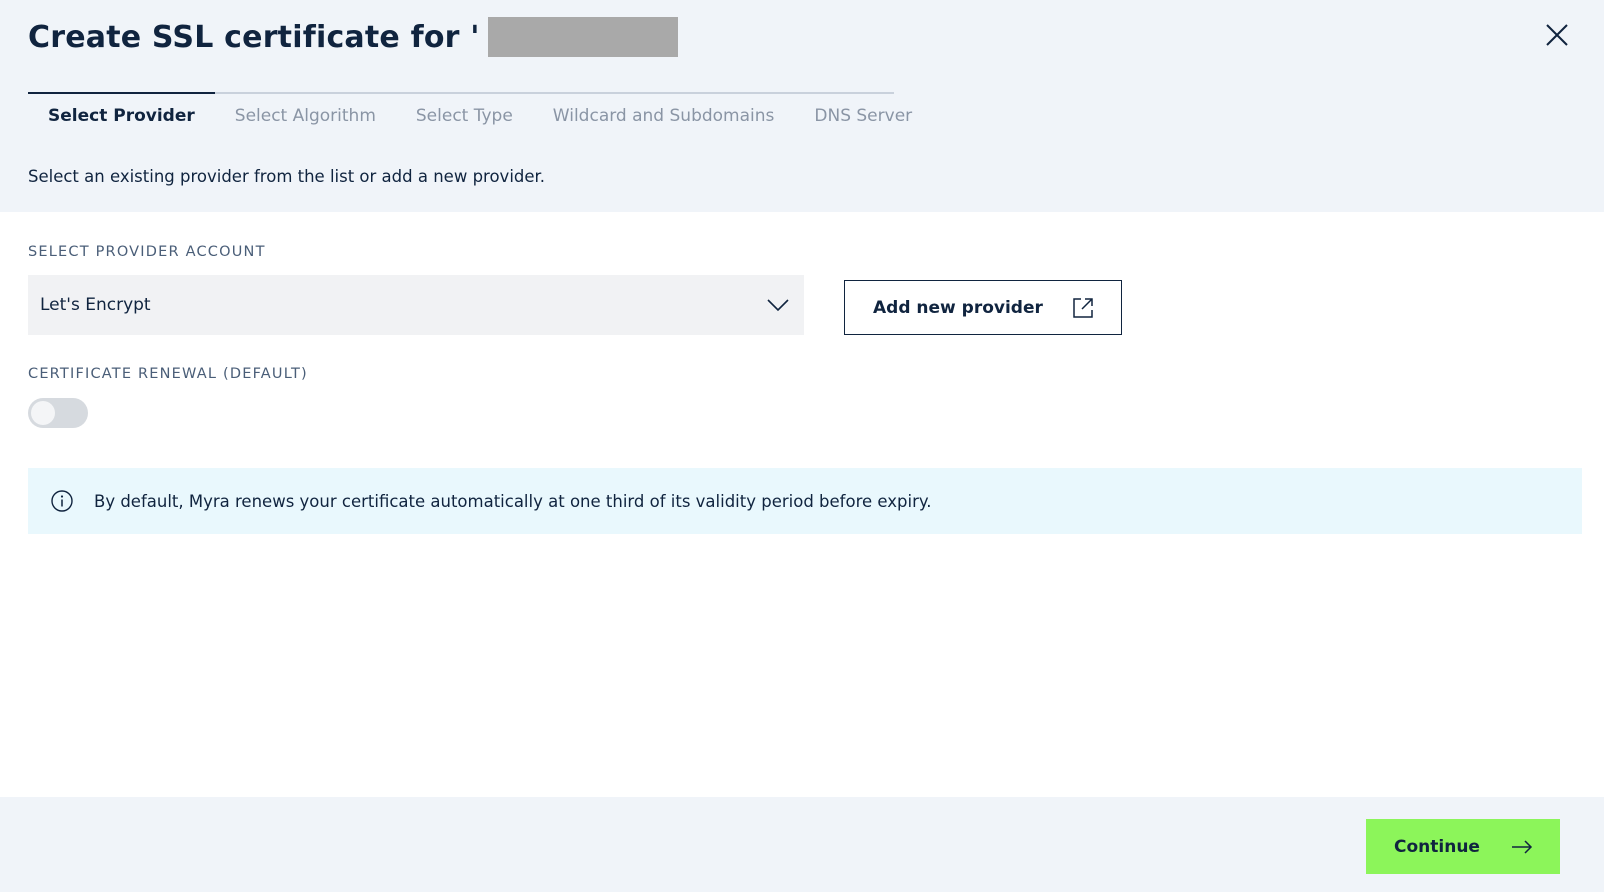 The width and height of the screenshot is (1604, 892). Describe the element at coordinates (62, 501) in the screenshot. I see `info-icon` at that location.